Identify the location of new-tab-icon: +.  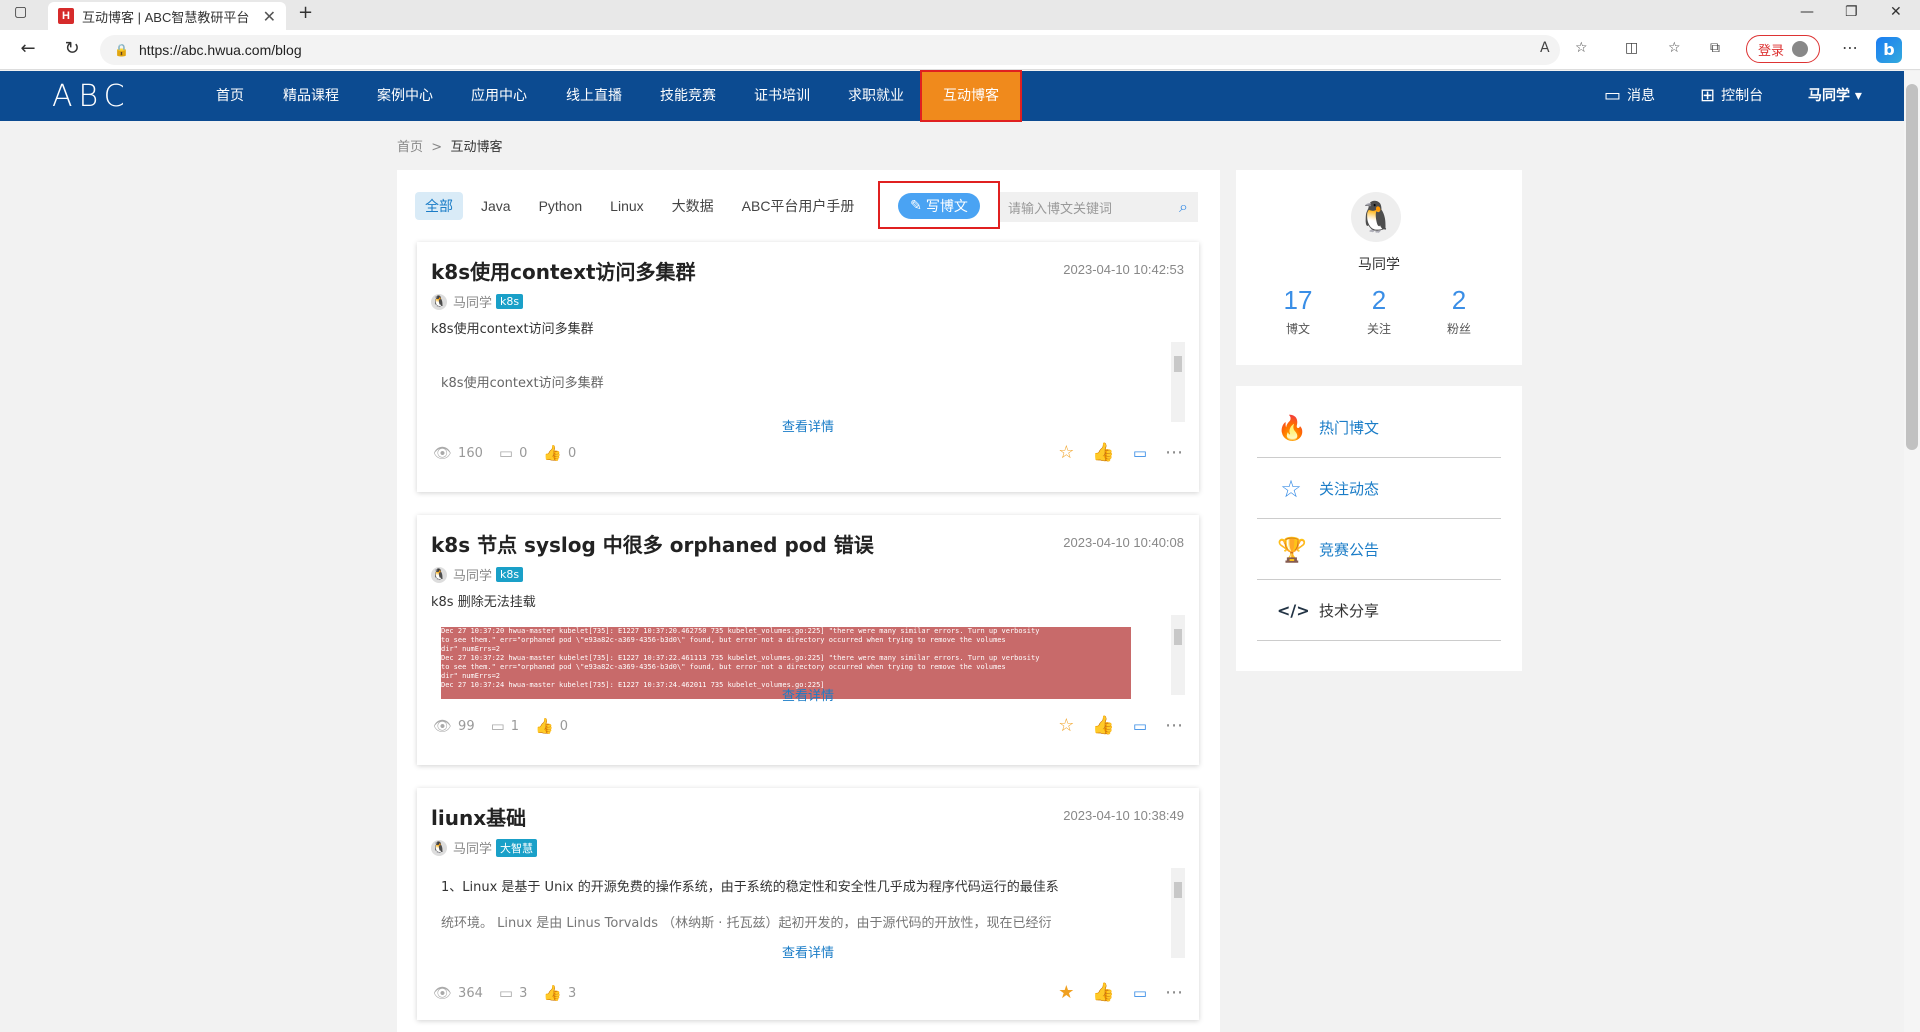
(305, 12).